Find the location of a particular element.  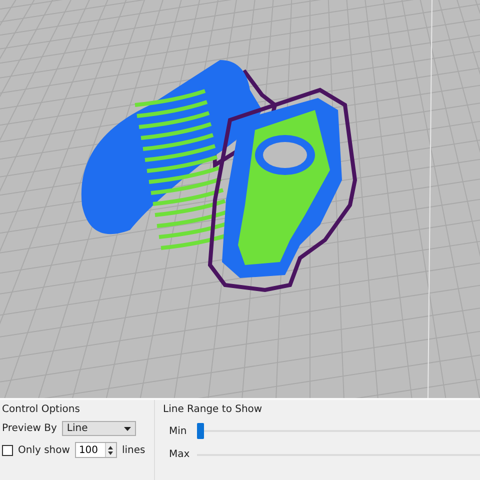

group-title: Control Options is located at coordinates (41, 409).